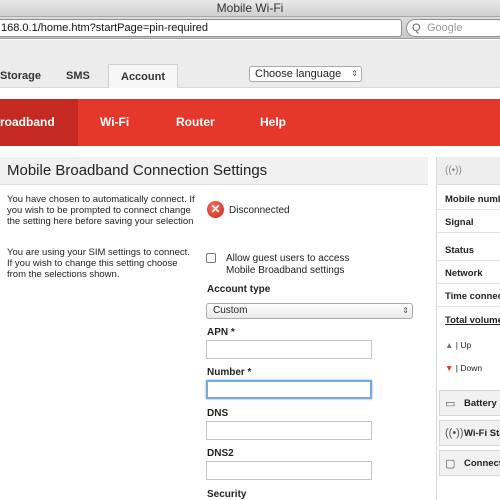 The height and width of the screenshot is (500, 500). What do you see at coordinates (259, 210) in the screenshot?
I see `status-text: Disconnected` at bounding box center [259, 210].